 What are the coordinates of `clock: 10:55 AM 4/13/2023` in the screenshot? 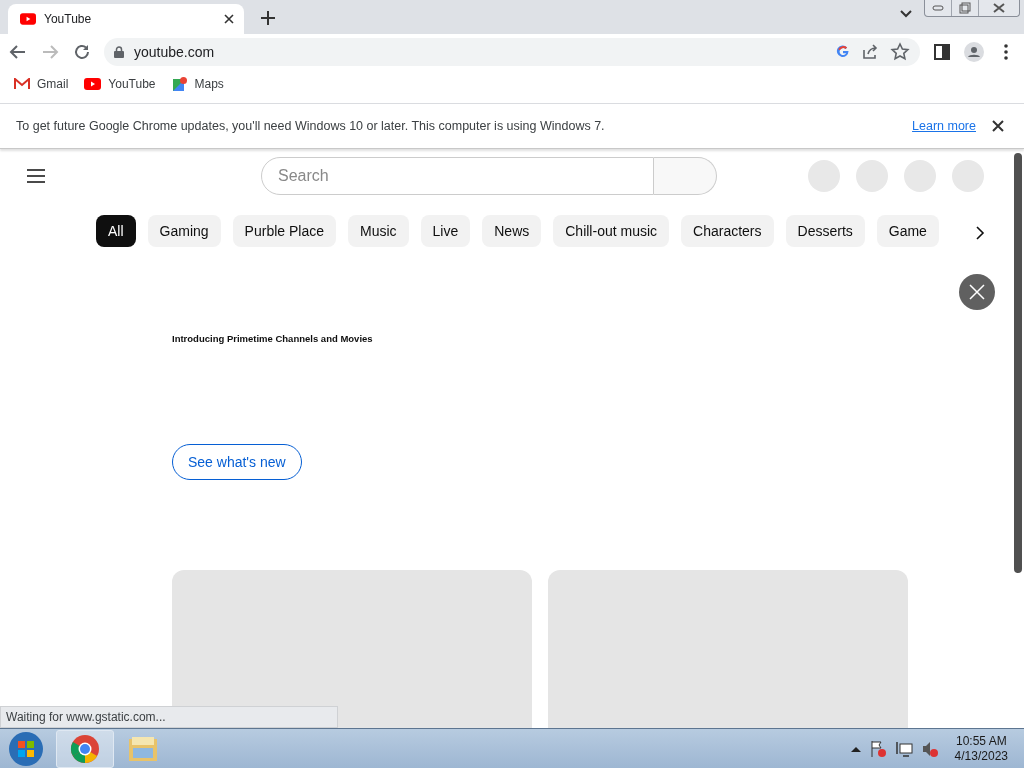 It's located at (981, 749).